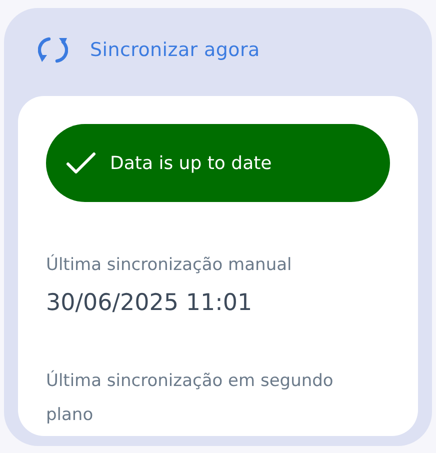  Describe the element at coordinates (142, 50) in the screenshot. I see `sync-now-button: Sincronizar agora` at that location.